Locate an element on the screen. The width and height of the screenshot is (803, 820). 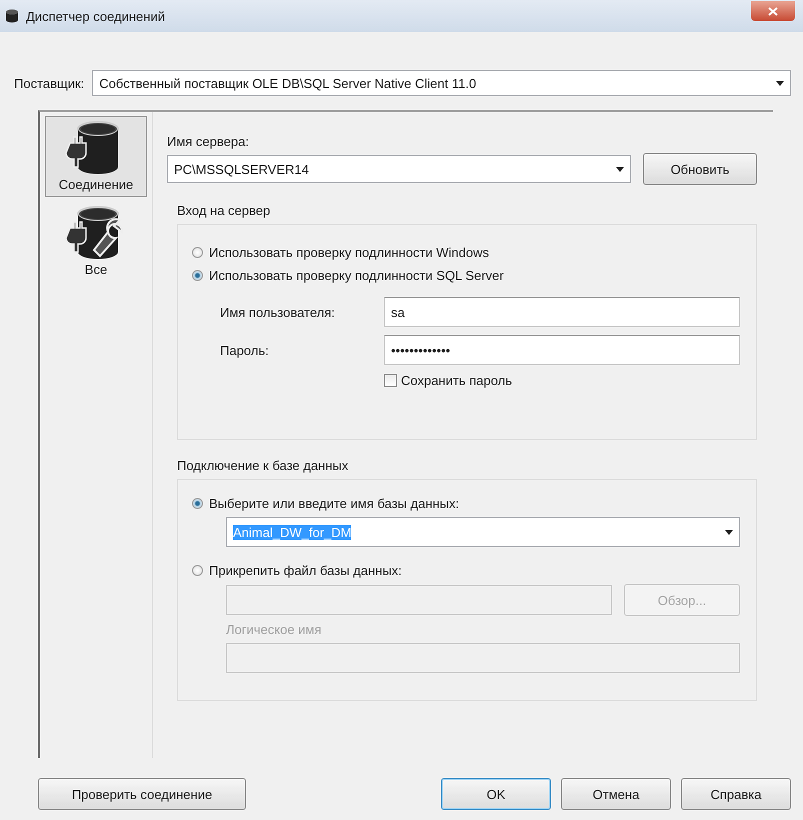
password-field: ••••••••••••• is located at coordinates (562, 350).